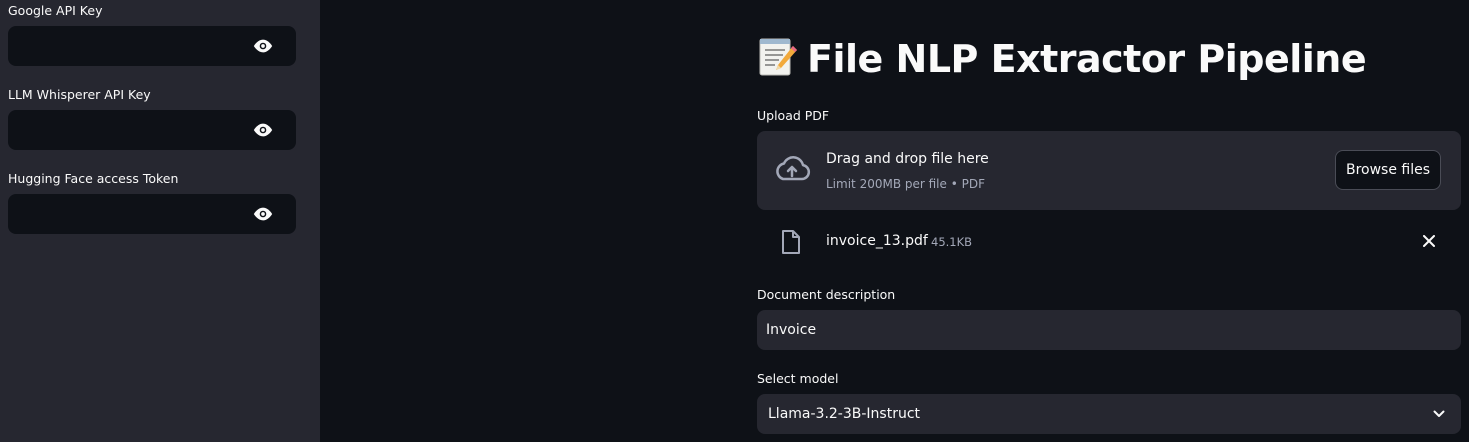 The width and height of the screenshot is (1469, 442). I want to click on google-api-key-label: Google API Key, so click(55, 10).